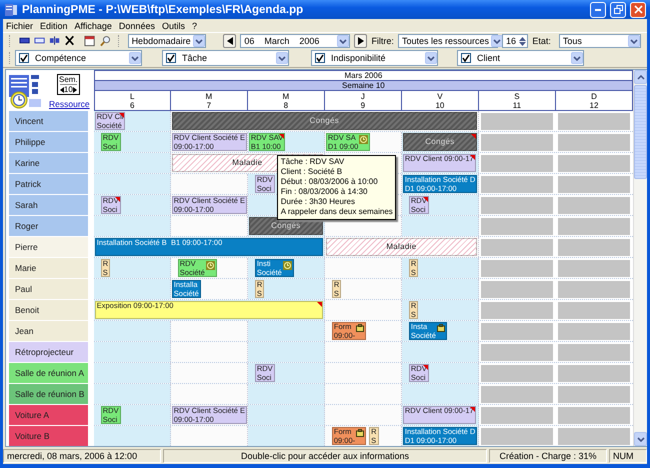 This screenshot has height=468, width=650. Describe the element at coordinates (439, 105) in the screenshot. I see `day-number: 10` at that location.